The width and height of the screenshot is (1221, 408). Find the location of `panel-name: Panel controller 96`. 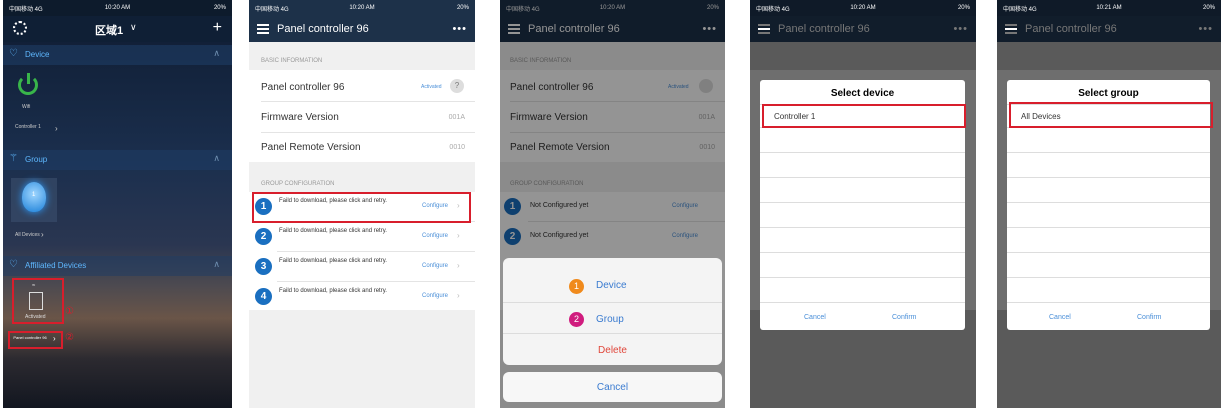

panel-name: Panel controller 96 is located at coordinates (30, 337).